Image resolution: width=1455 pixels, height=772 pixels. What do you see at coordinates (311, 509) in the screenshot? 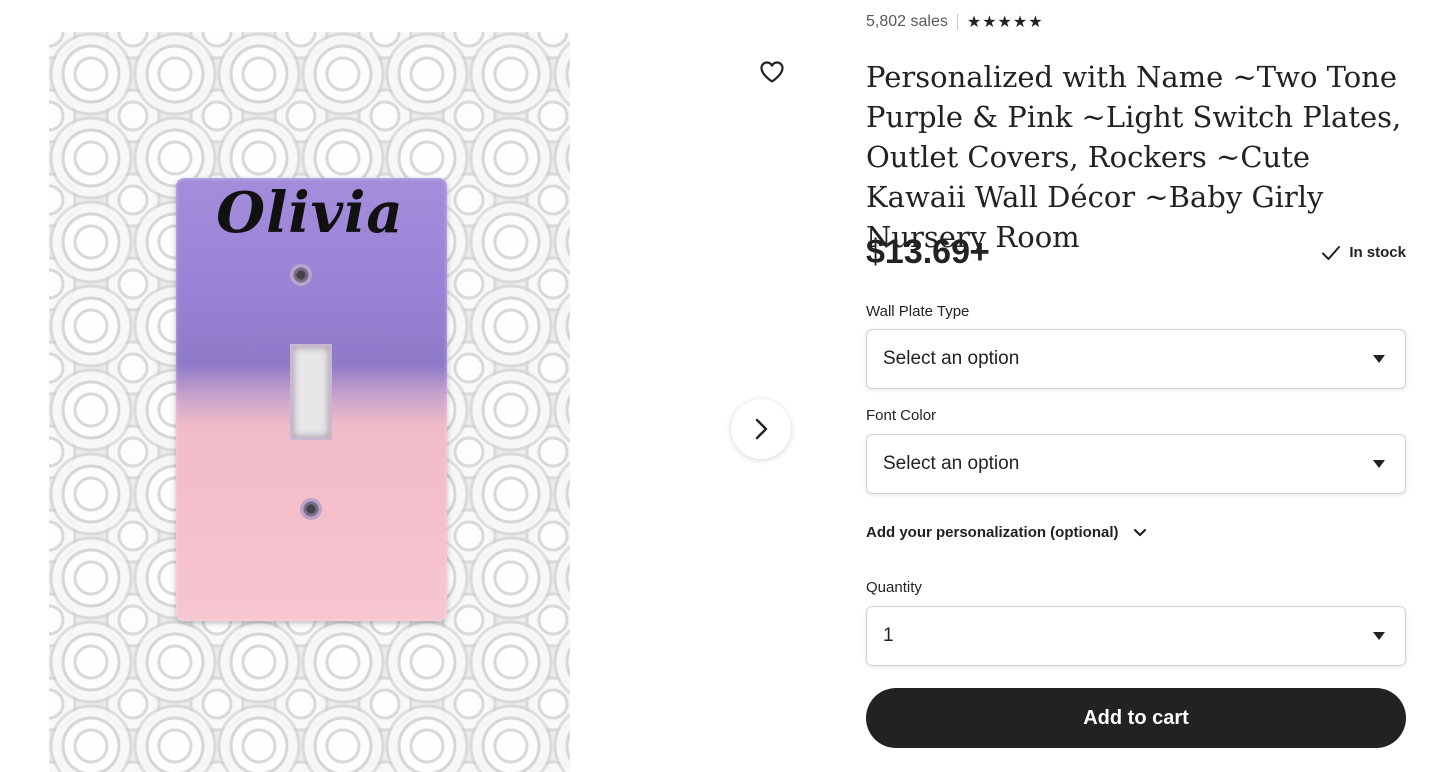
I see `bottom-screw` at bounding box center [311, 509].